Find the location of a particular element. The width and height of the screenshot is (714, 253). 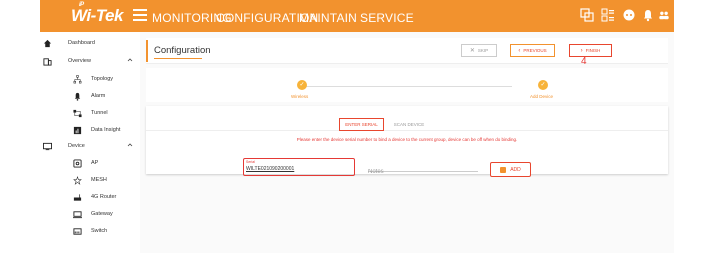

sidebar-item-label: 4G Router is located at coordinates (104, 197).